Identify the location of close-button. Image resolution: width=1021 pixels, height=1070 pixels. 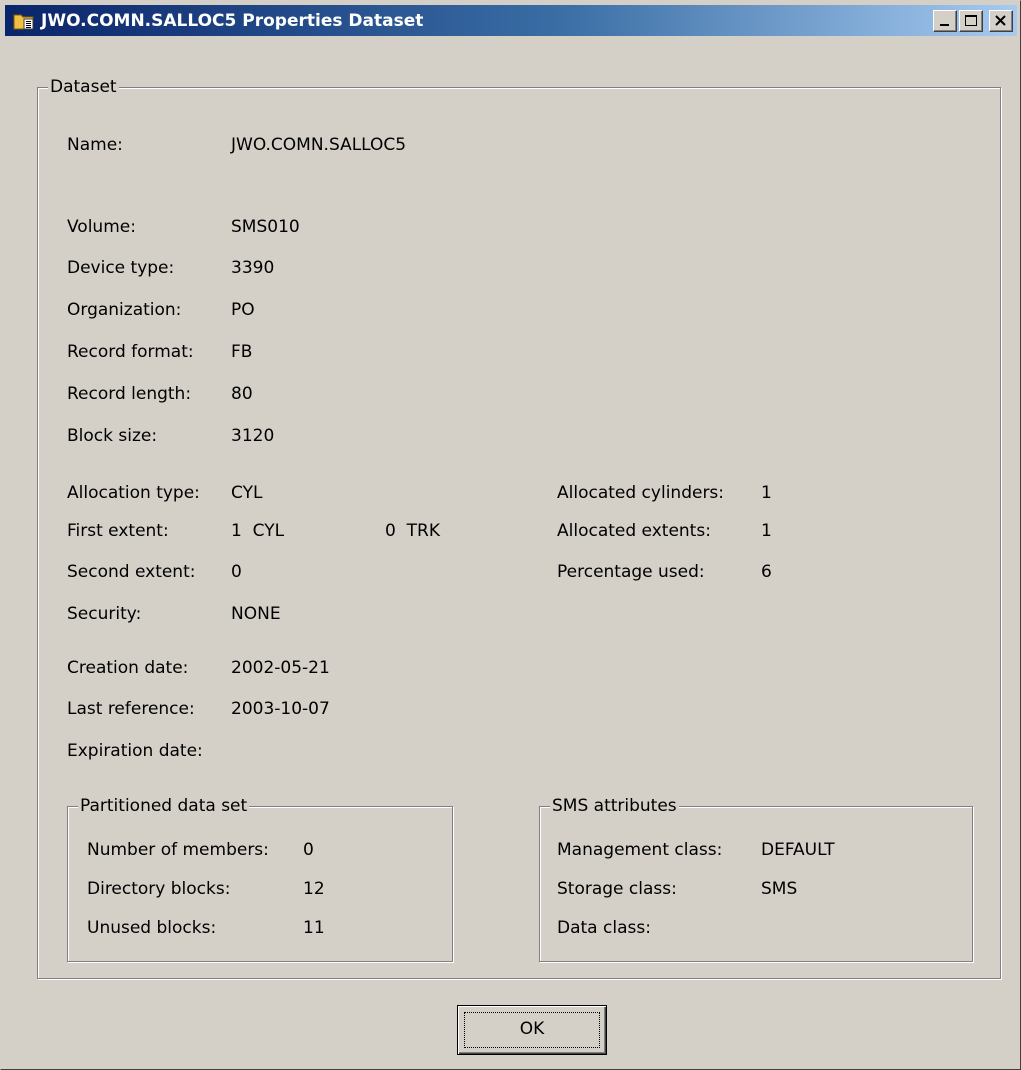
(1001, 21).